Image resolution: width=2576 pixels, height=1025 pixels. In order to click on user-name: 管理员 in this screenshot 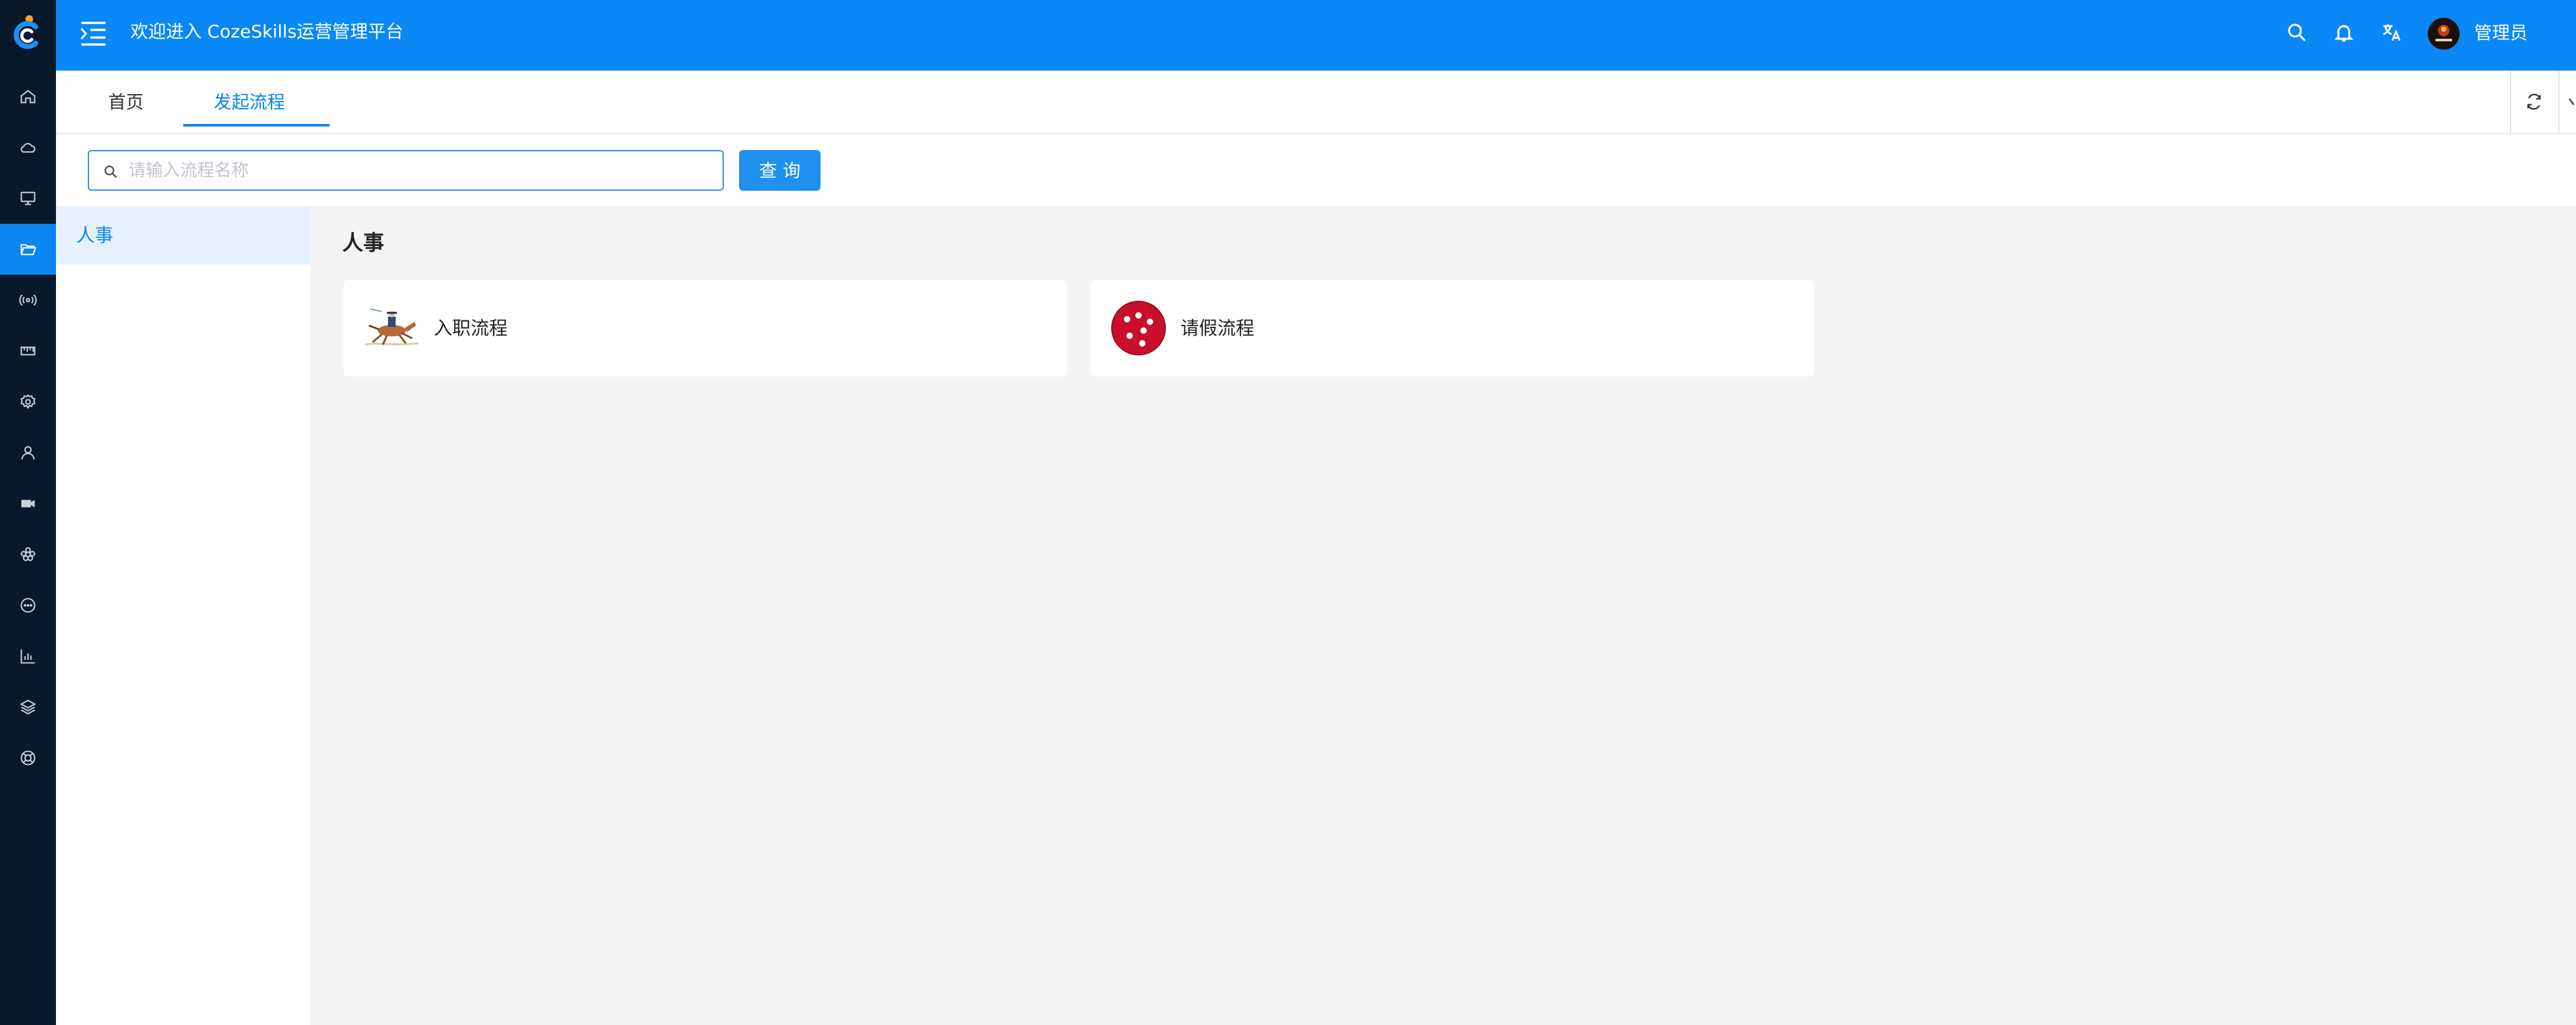, I will do `click(2501, 33)`.